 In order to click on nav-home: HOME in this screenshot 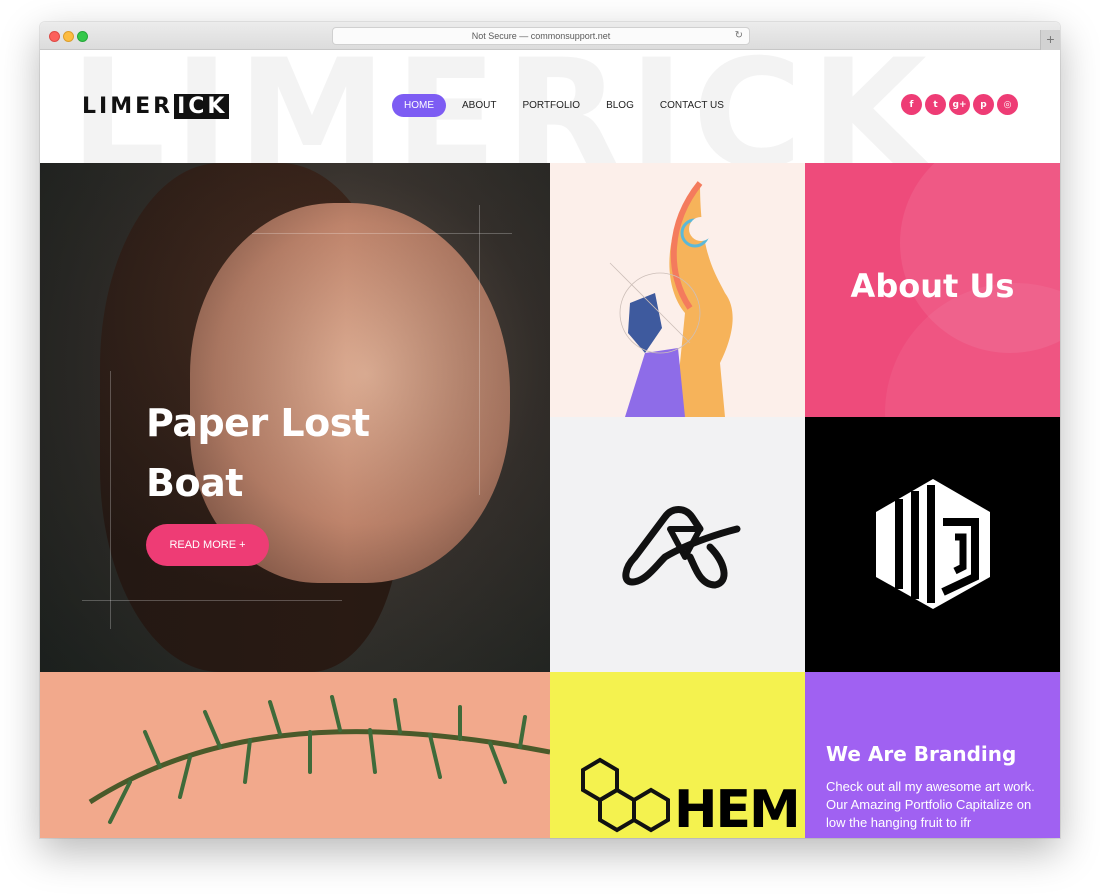, I will do `click(419, 105)`.